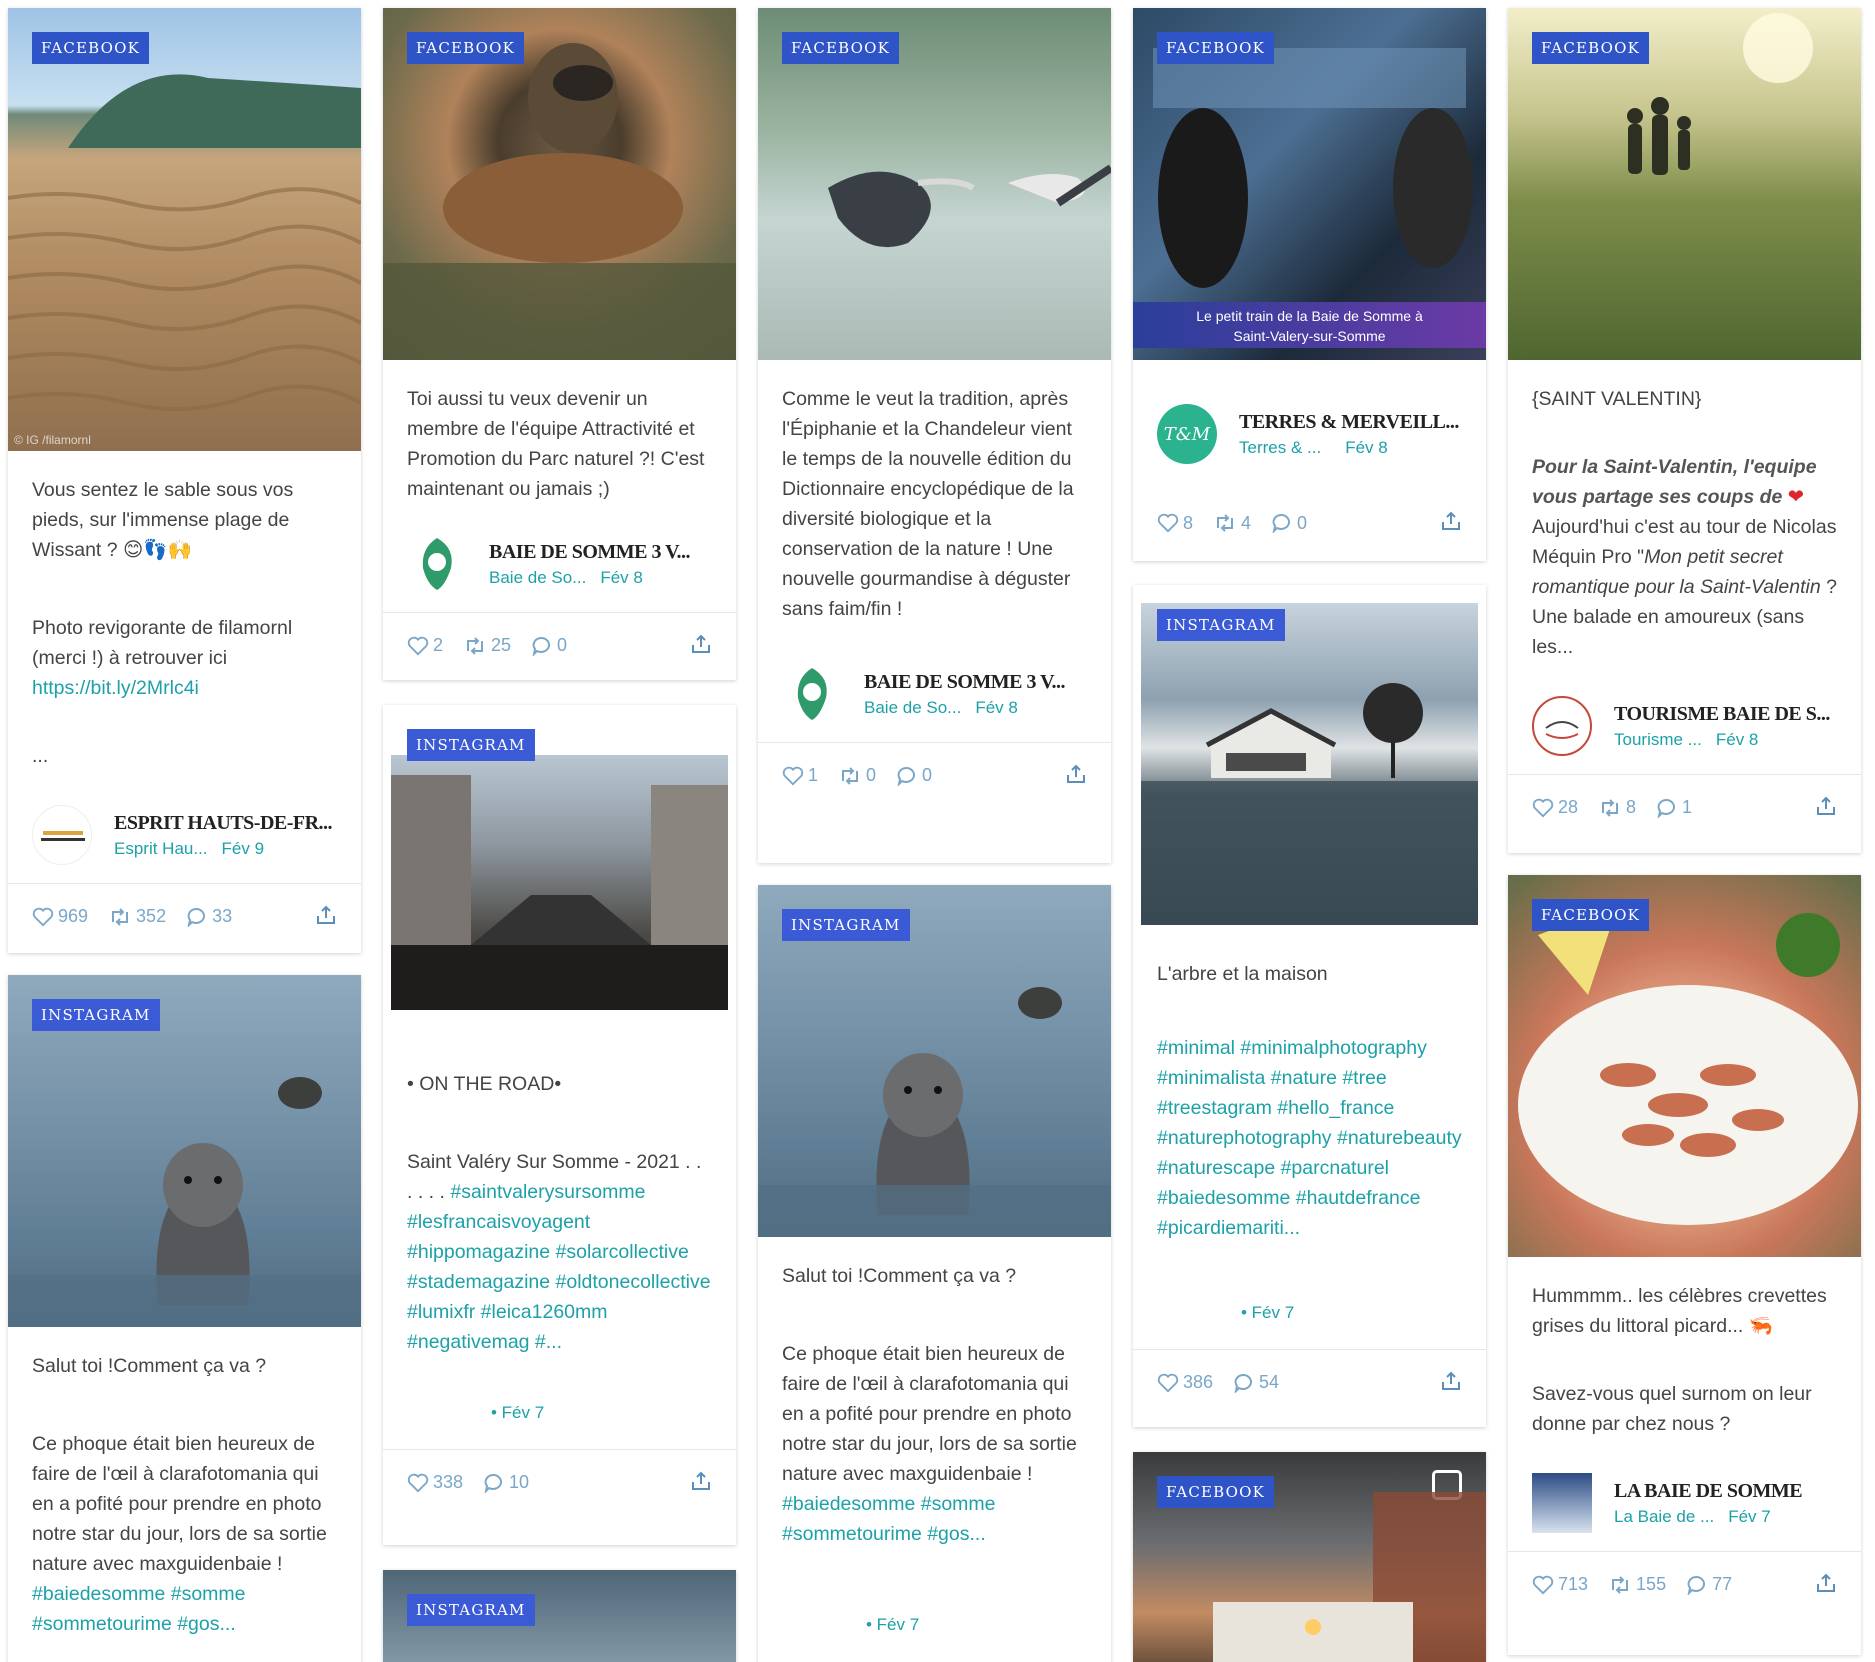 The height and width of the screenshot is (1662, 1875). Describe the element at coordinates (559, 892) in the screenshot. I see `street-illustration` at that location.